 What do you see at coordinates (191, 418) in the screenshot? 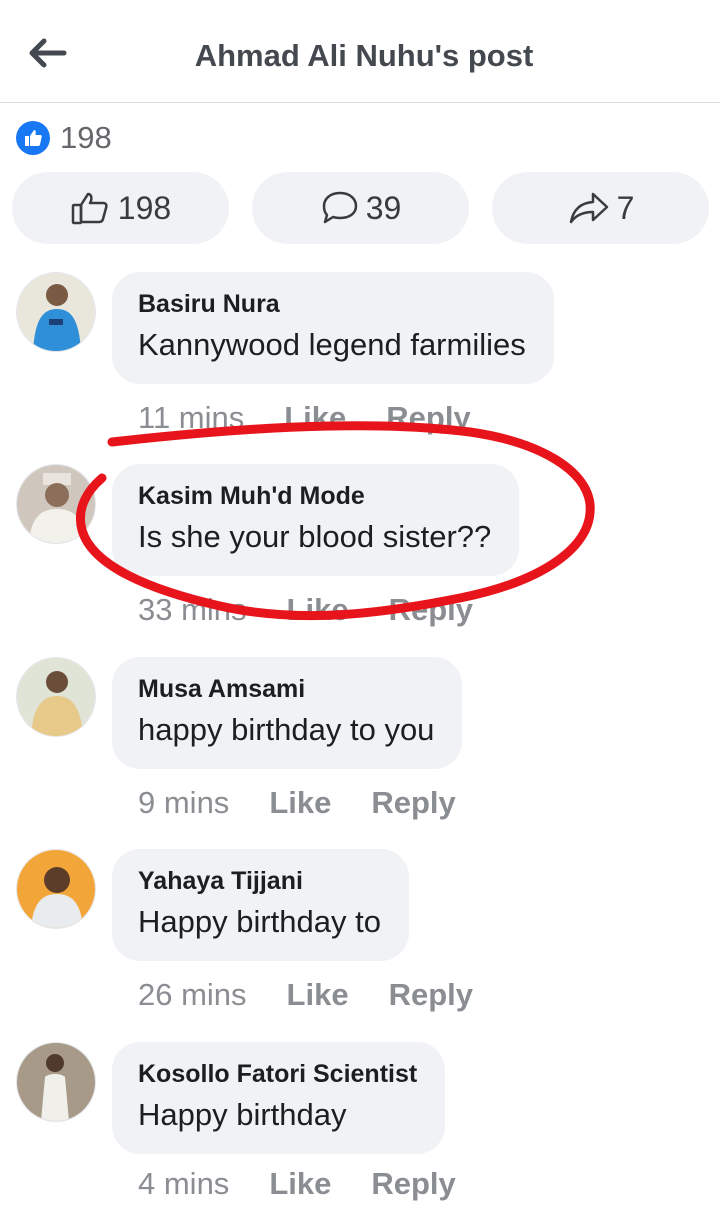
I see `comment-time: 11 mins` at bounding box center [191, 418].